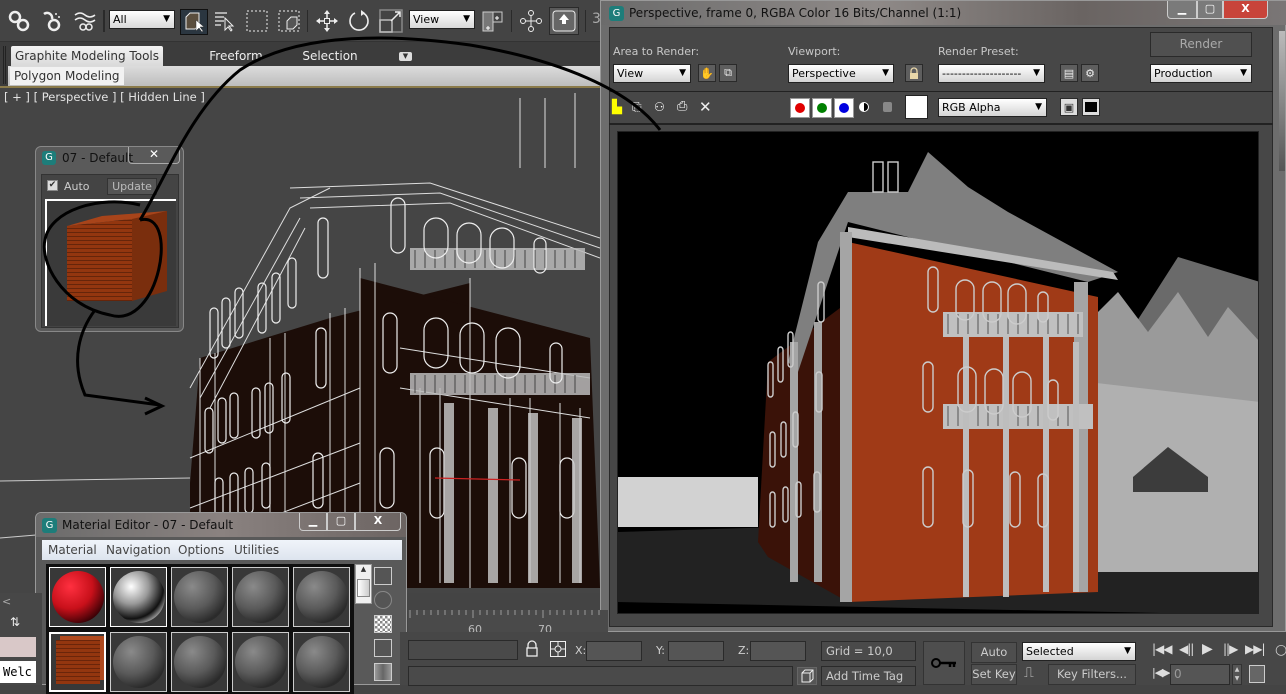 This screenshot has width=1286, height=694. I want to click on environment-effects-button: ⚙, so click(1090, 73).